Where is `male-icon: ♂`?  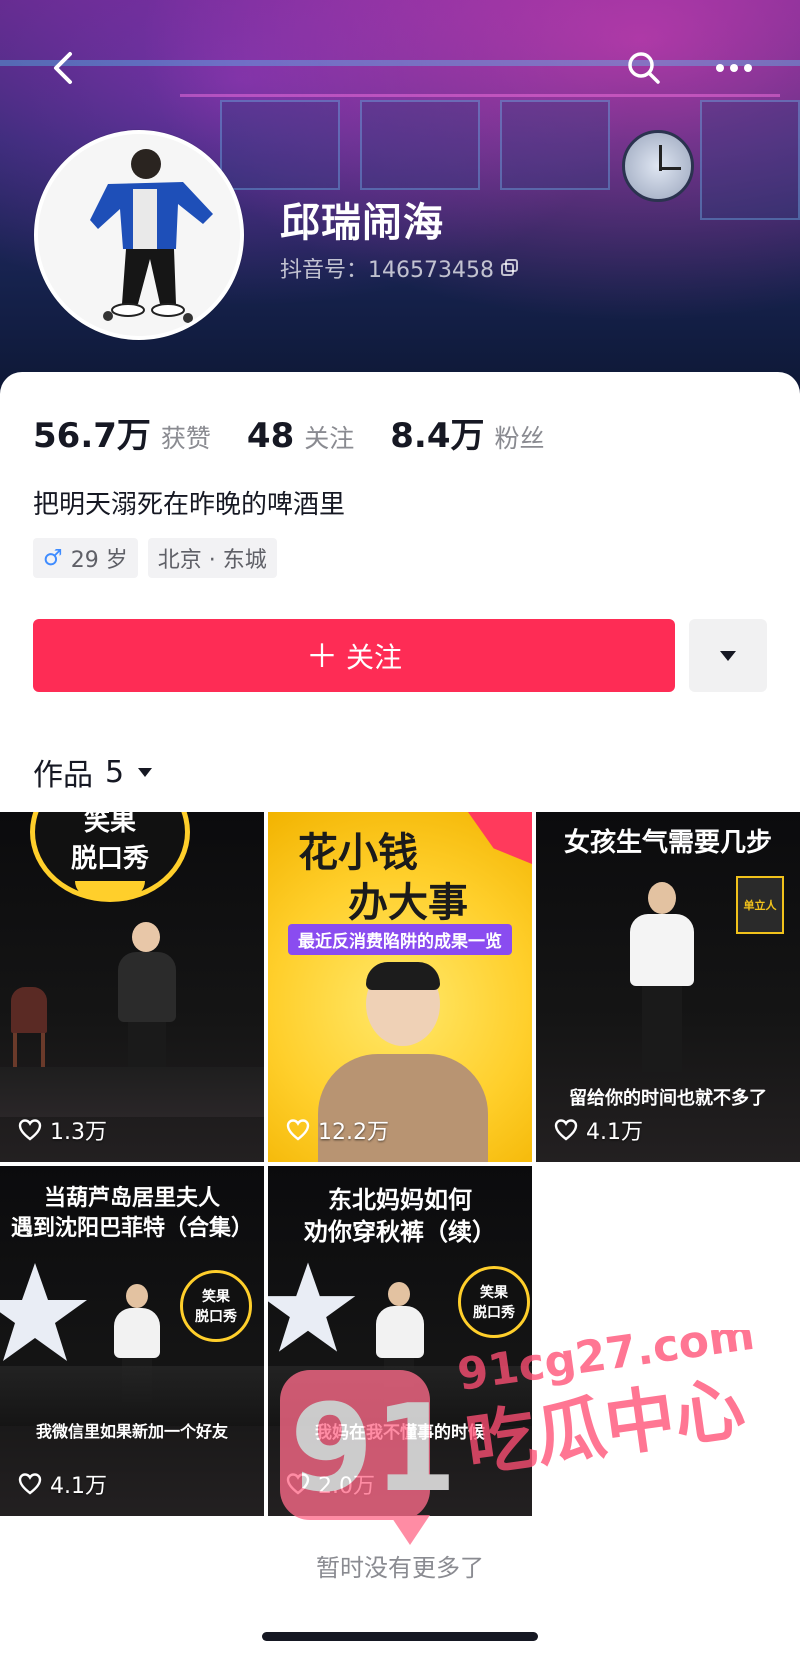 male-icon: ♂ is located at coordinates (53, 558).